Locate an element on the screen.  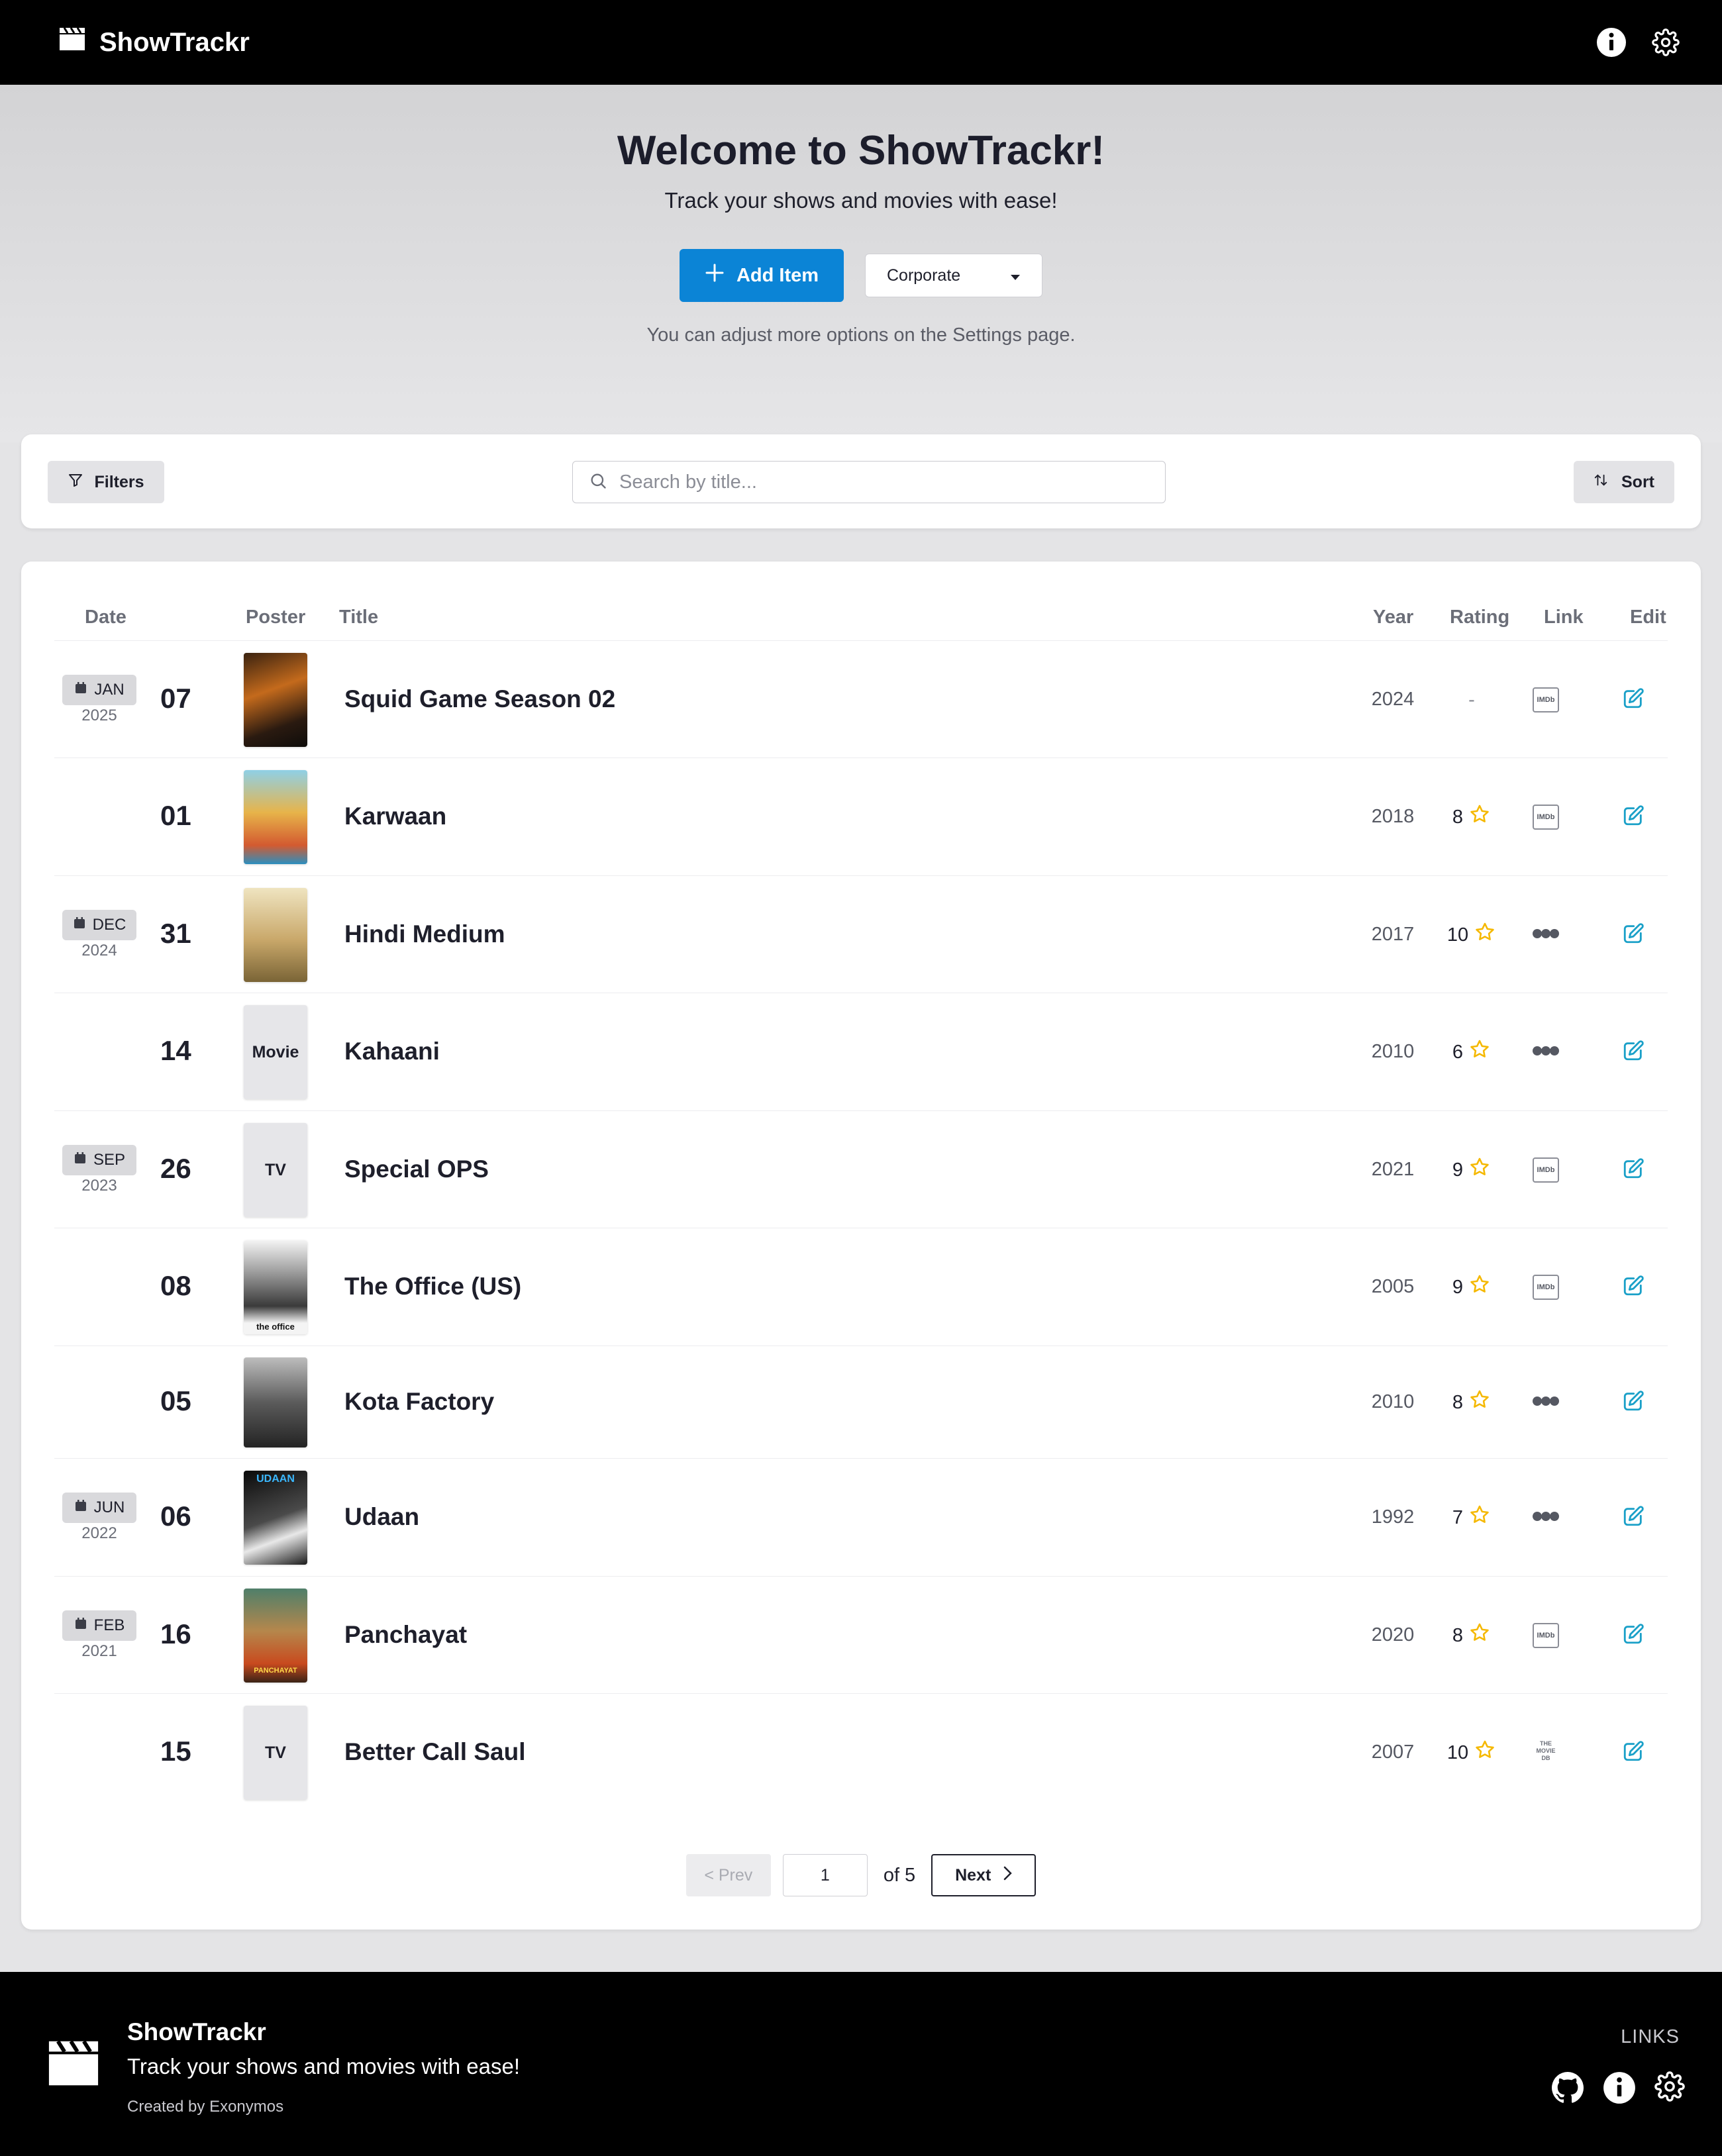
rating-value: 7 is located at coordinates (1458, 1517).